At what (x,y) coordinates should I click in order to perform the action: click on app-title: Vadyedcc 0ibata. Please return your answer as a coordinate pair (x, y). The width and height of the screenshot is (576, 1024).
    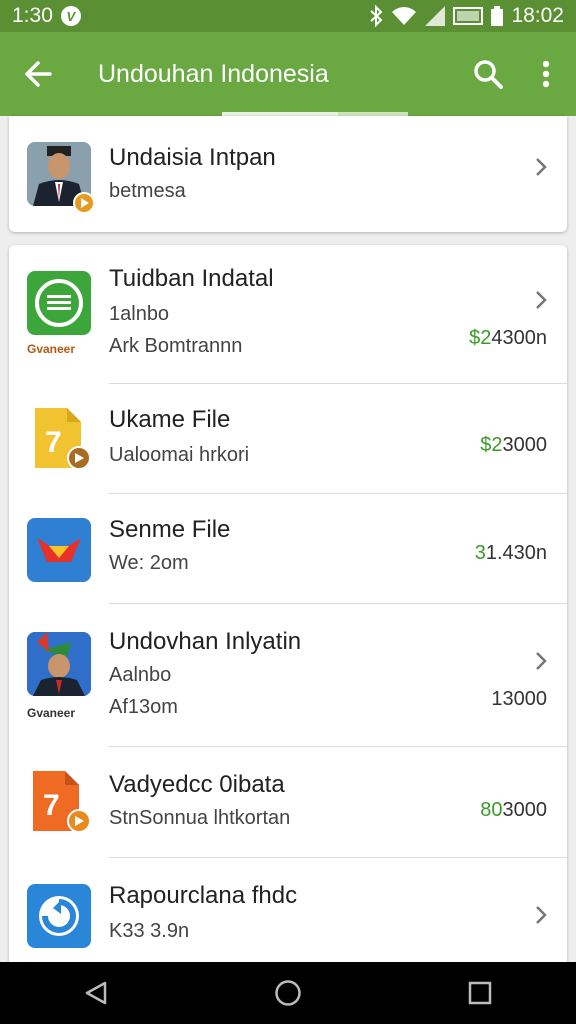
    Looking at the image, I should click on (197, 784).